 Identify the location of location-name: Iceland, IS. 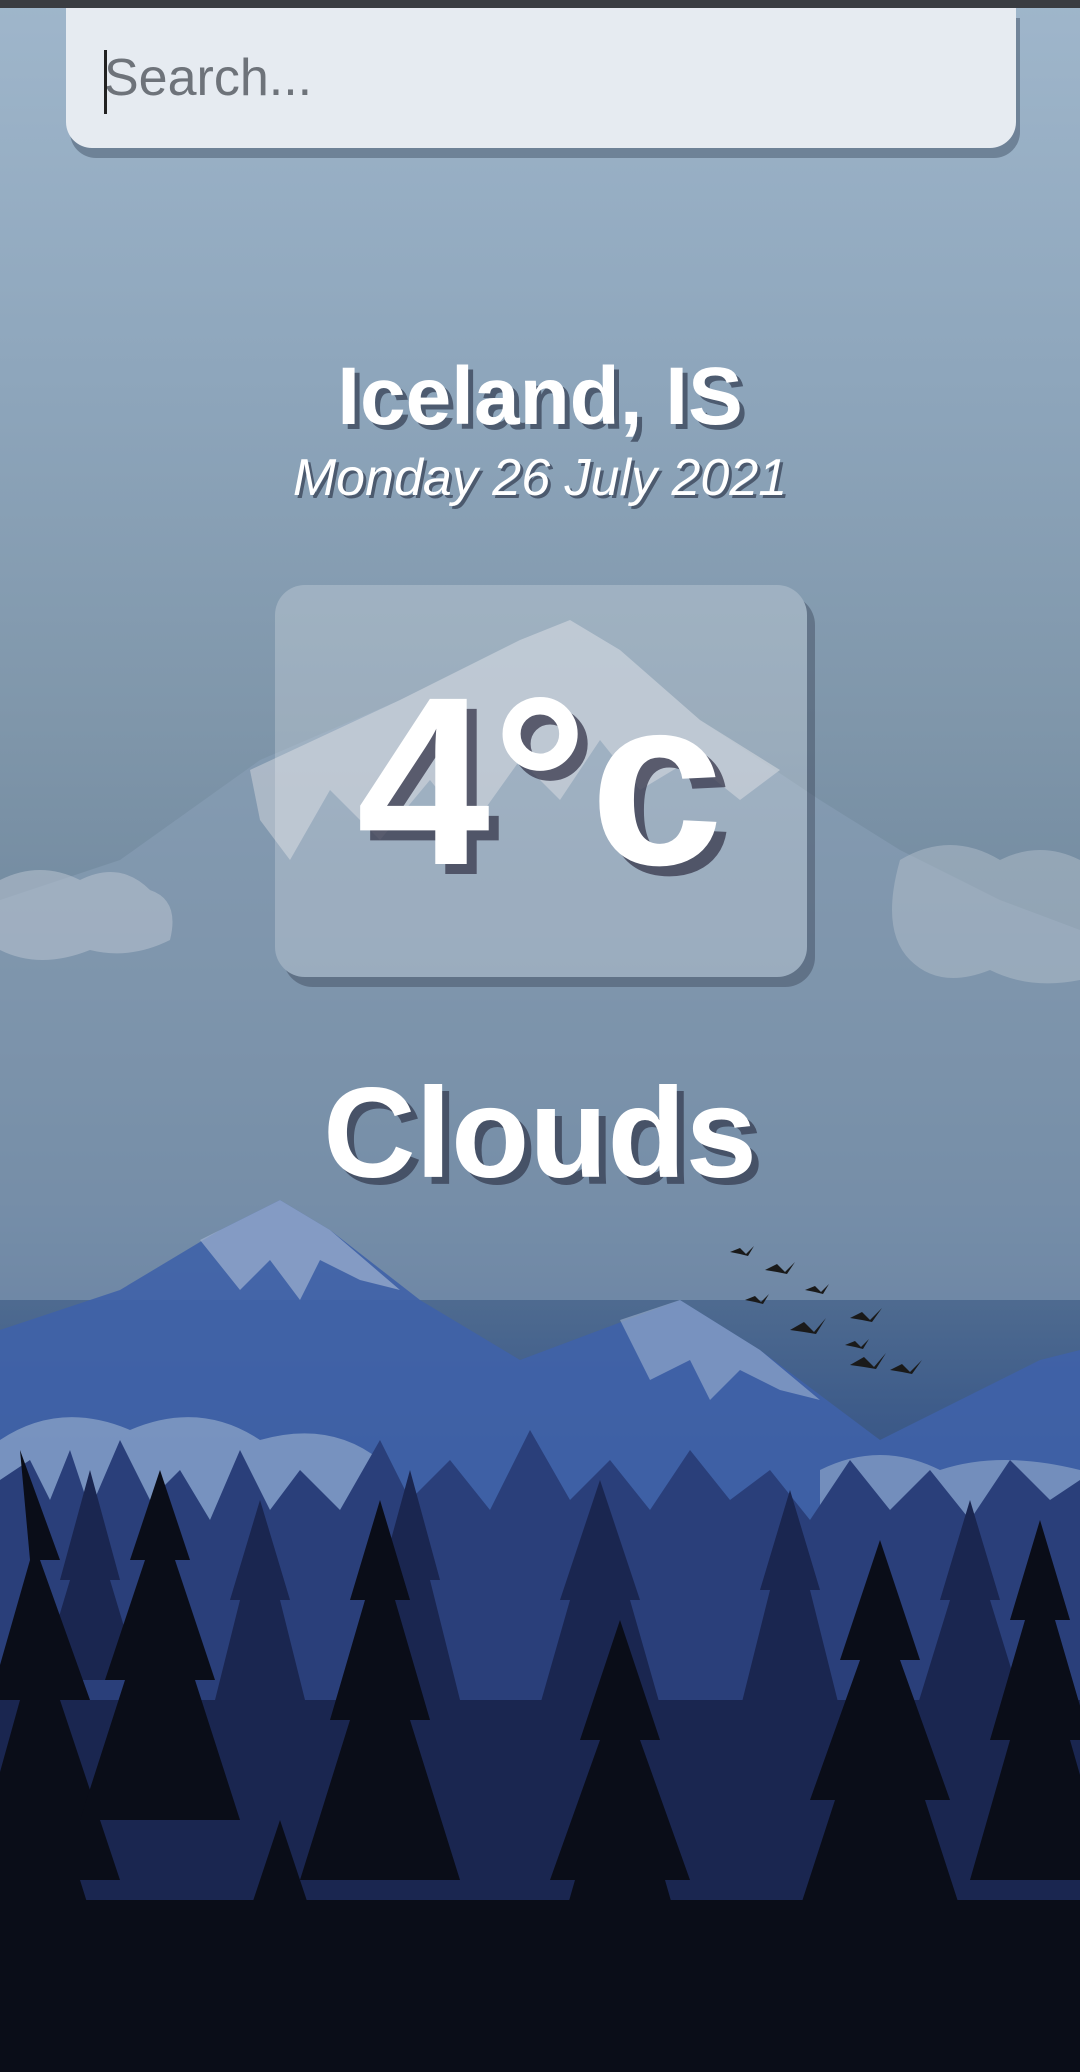
(540, 396).